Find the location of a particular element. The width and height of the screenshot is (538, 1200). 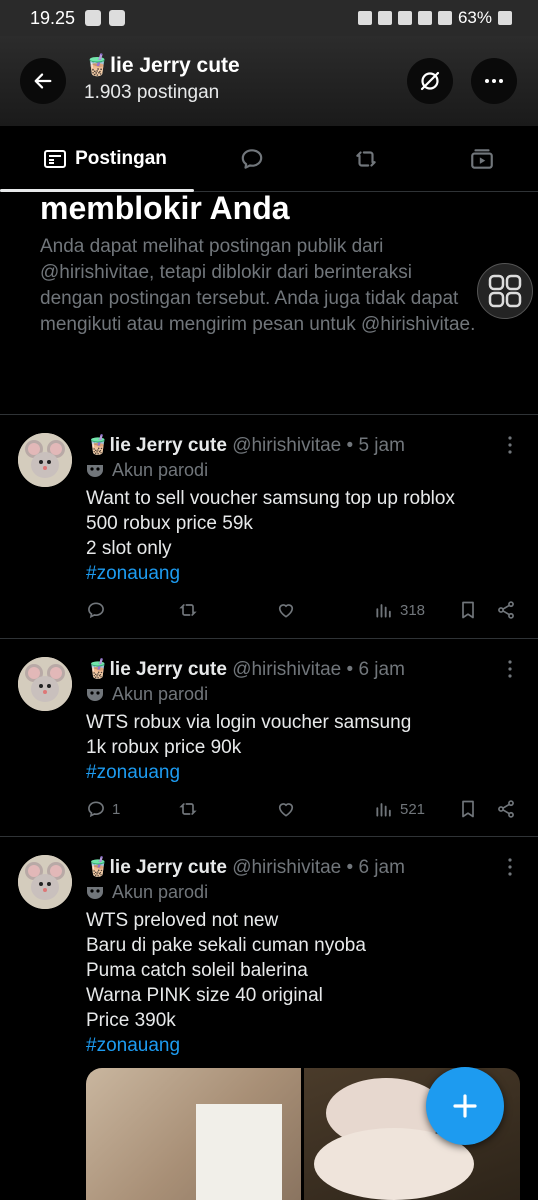

posts-icon is located at coordinates (55, 159).